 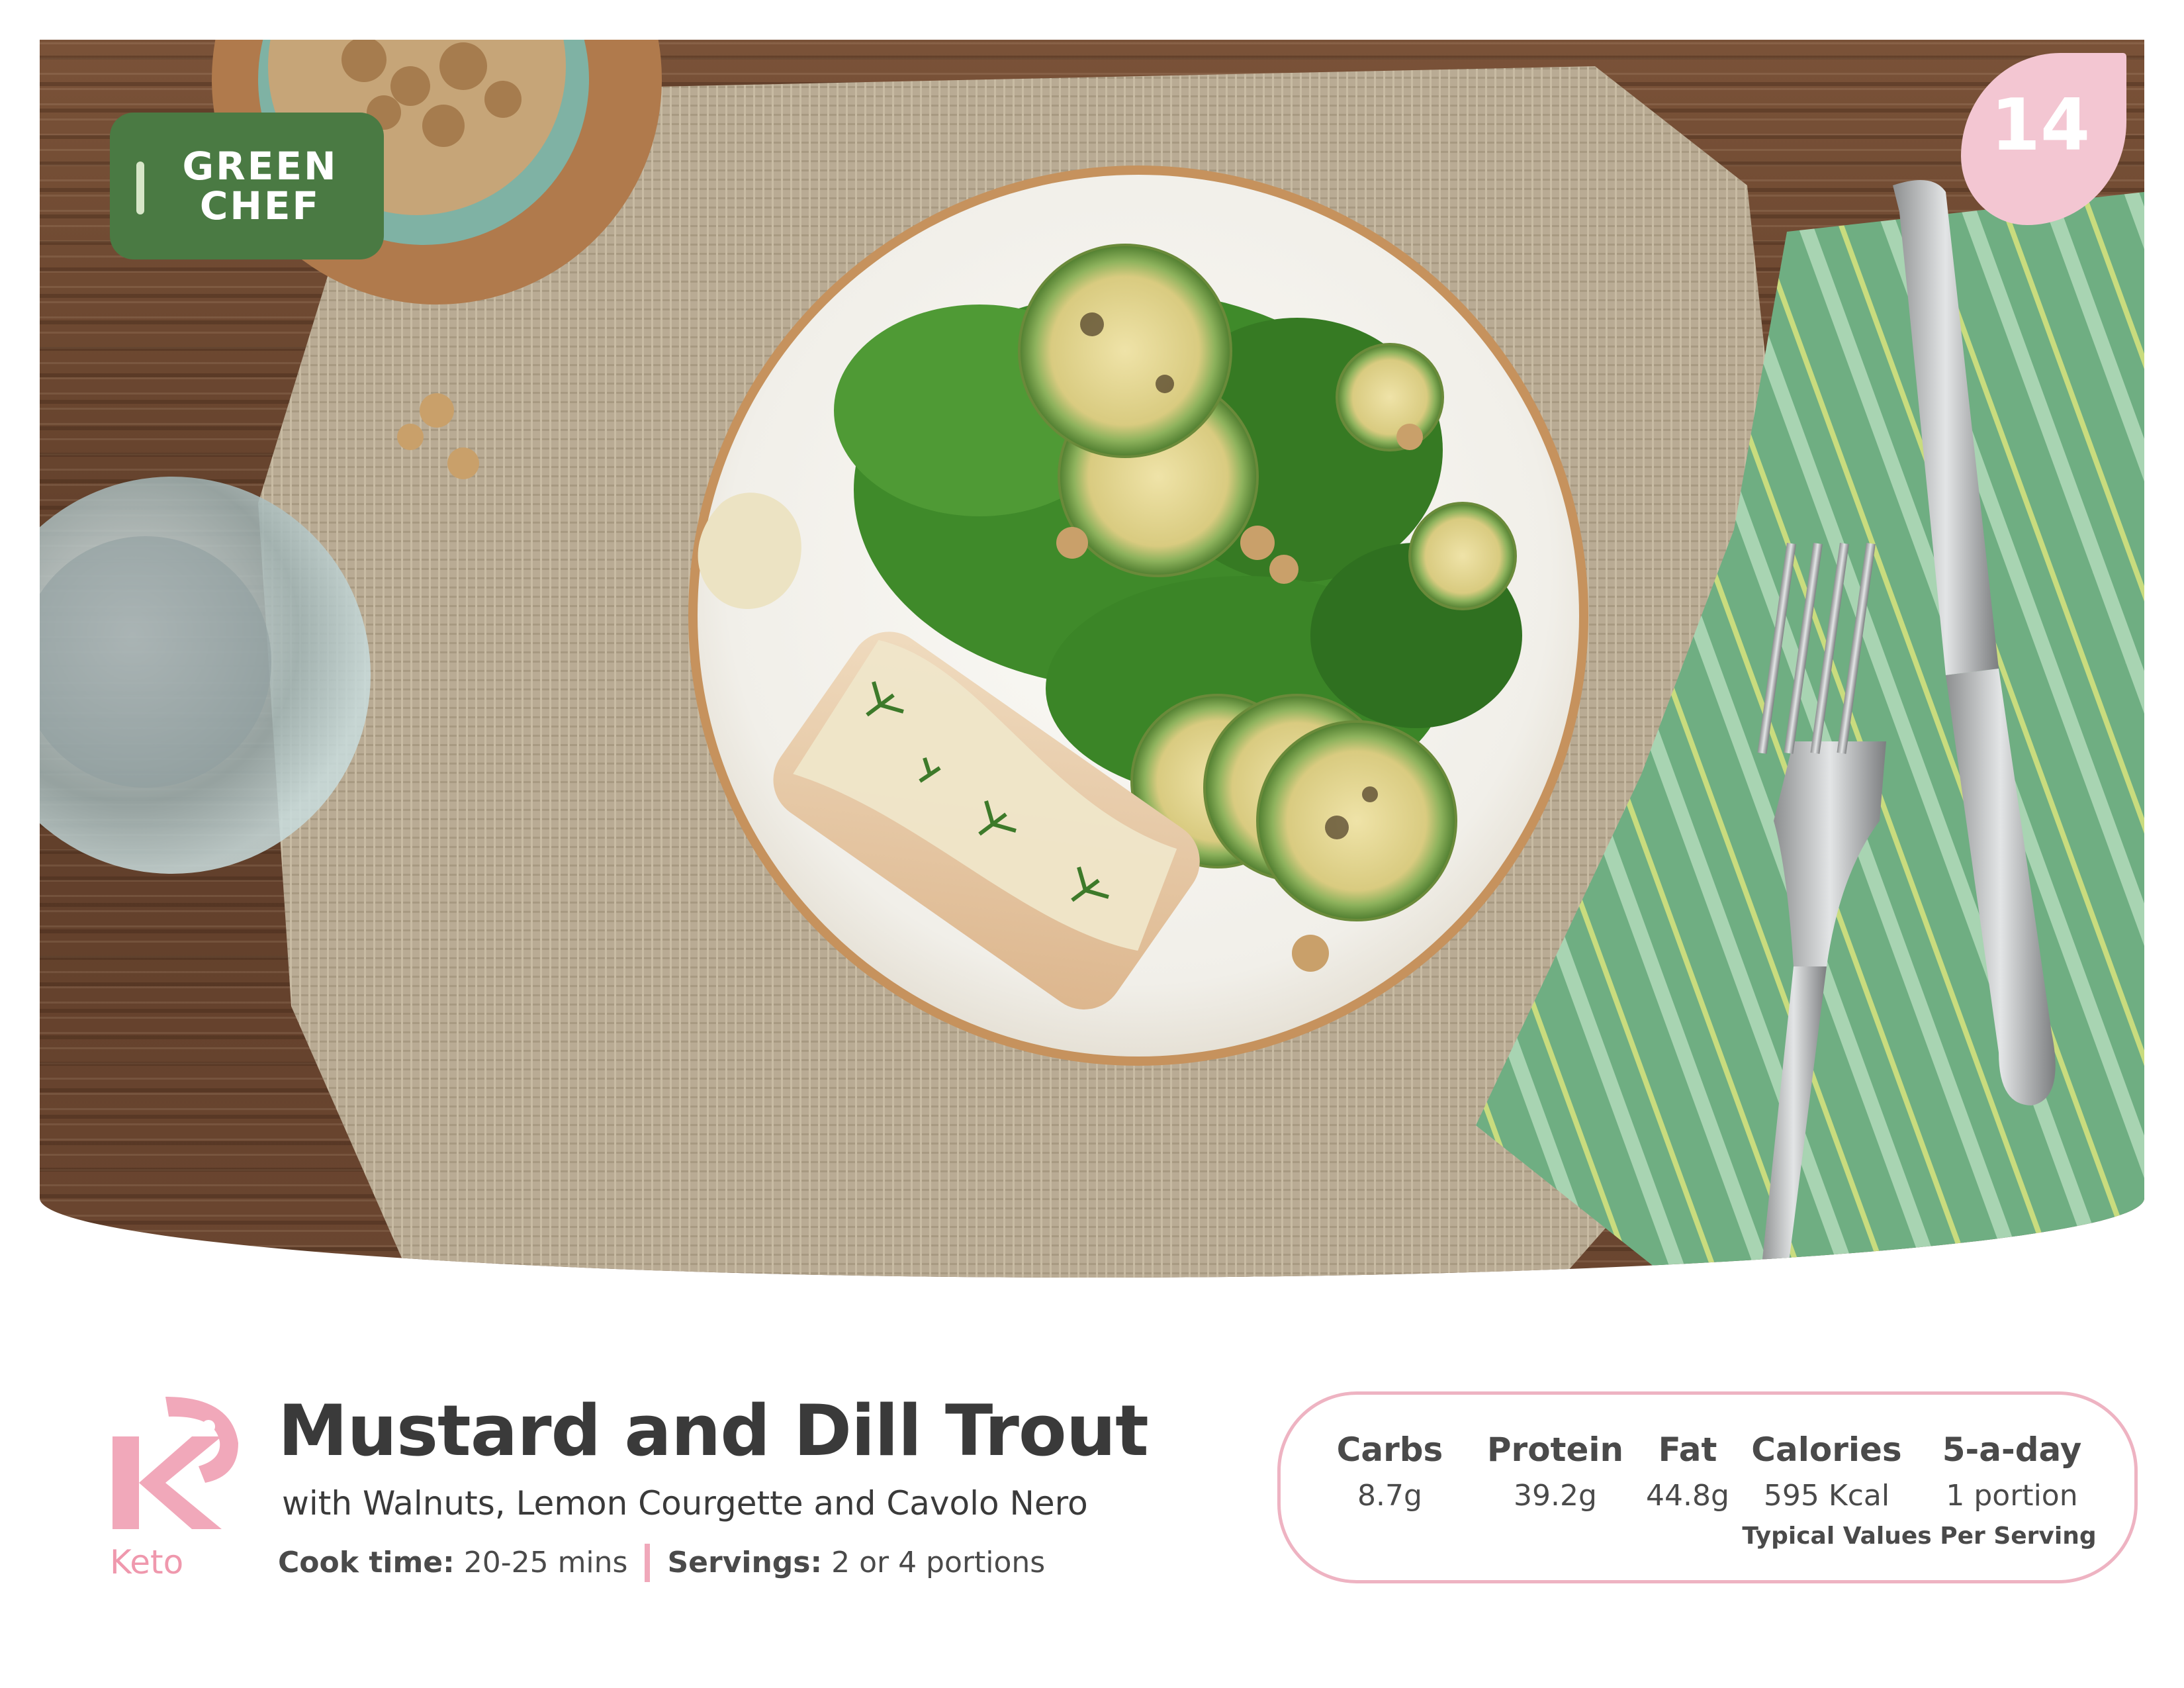 I want to click on cook-time-value: 20-25 mins, so click(x=545, y=1562).